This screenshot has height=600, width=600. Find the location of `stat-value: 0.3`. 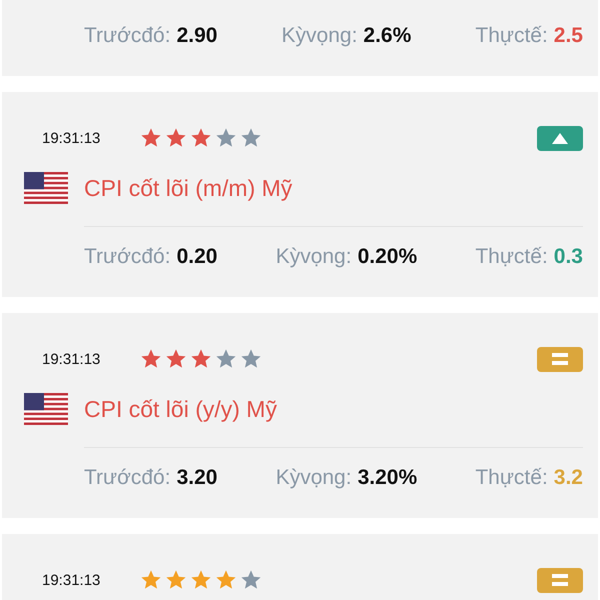

stat-value: 0.3 is located at coordinates (568, 257).